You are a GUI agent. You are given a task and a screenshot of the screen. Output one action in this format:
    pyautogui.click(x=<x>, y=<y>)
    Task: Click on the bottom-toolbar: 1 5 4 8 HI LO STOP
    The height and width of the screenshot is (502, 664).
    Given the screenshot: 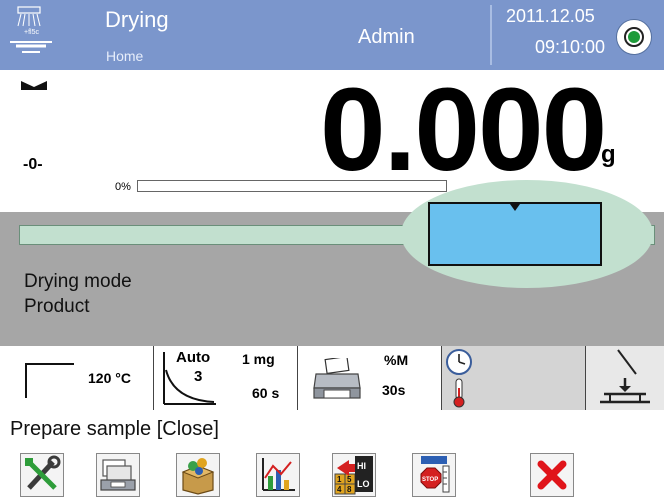 What is the action you would take?
    pyautogui.click(x=332, y=475)
    